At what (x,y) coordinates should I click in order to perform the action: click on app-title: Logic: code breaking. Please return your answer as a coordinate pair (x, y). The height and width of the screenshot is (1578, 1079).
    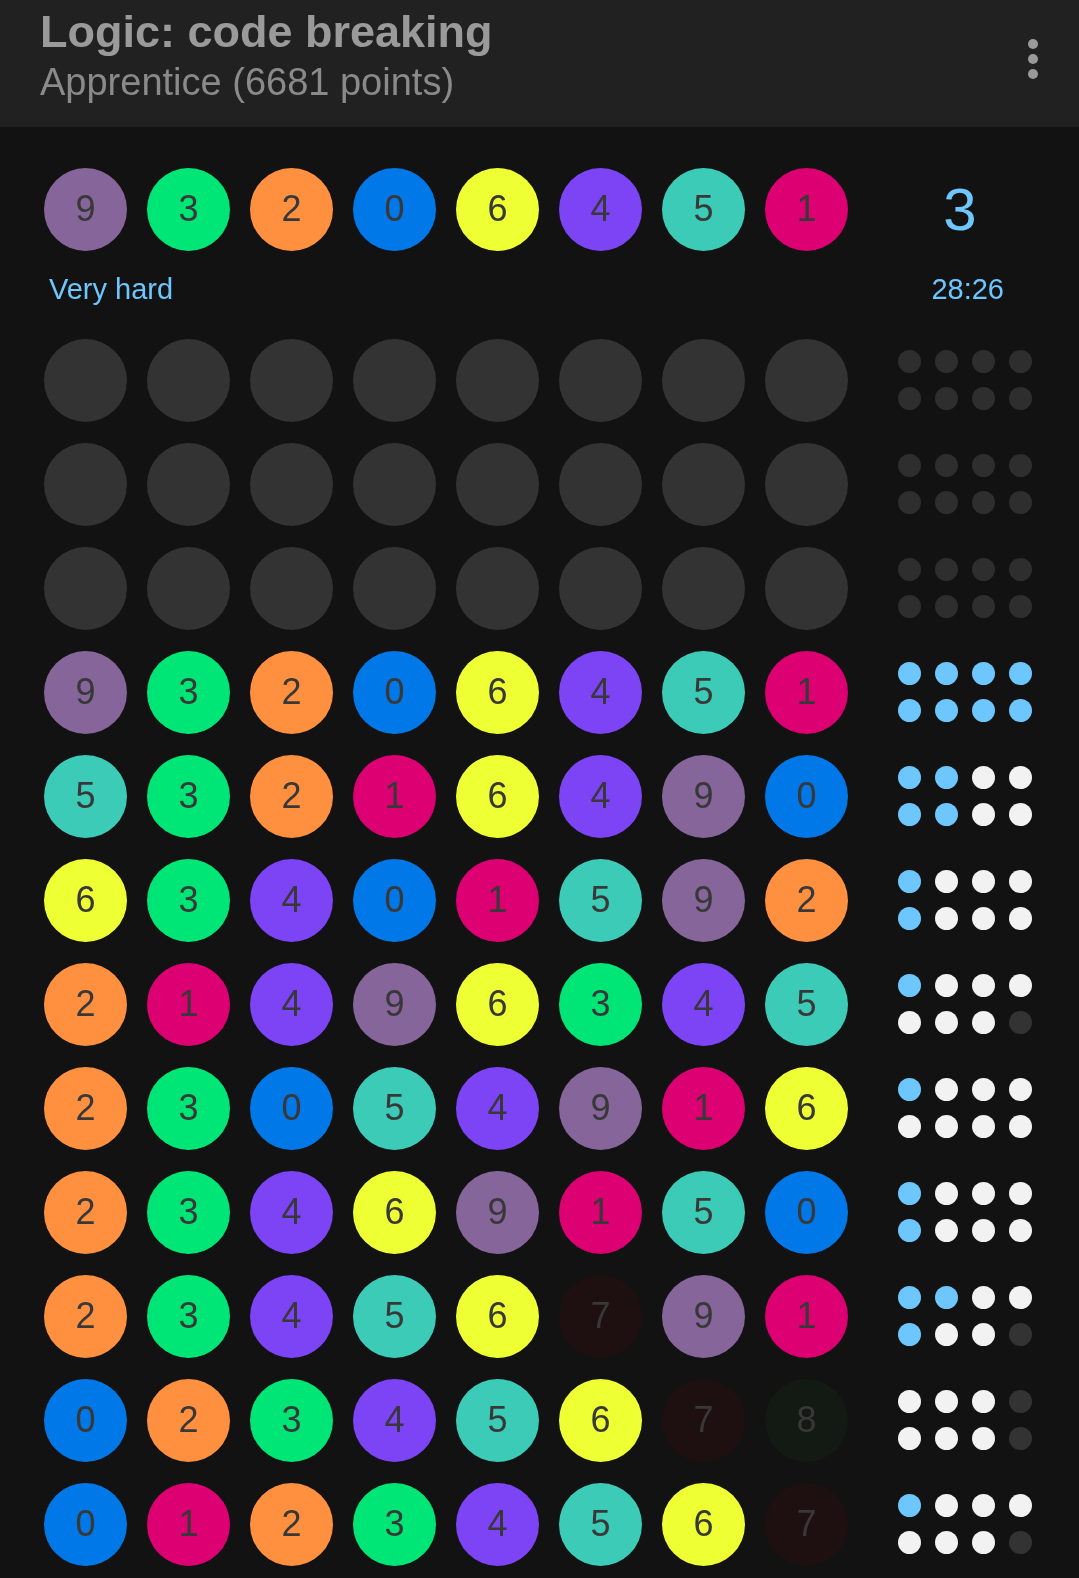
    Looking at the image, I should click on (267, 31).